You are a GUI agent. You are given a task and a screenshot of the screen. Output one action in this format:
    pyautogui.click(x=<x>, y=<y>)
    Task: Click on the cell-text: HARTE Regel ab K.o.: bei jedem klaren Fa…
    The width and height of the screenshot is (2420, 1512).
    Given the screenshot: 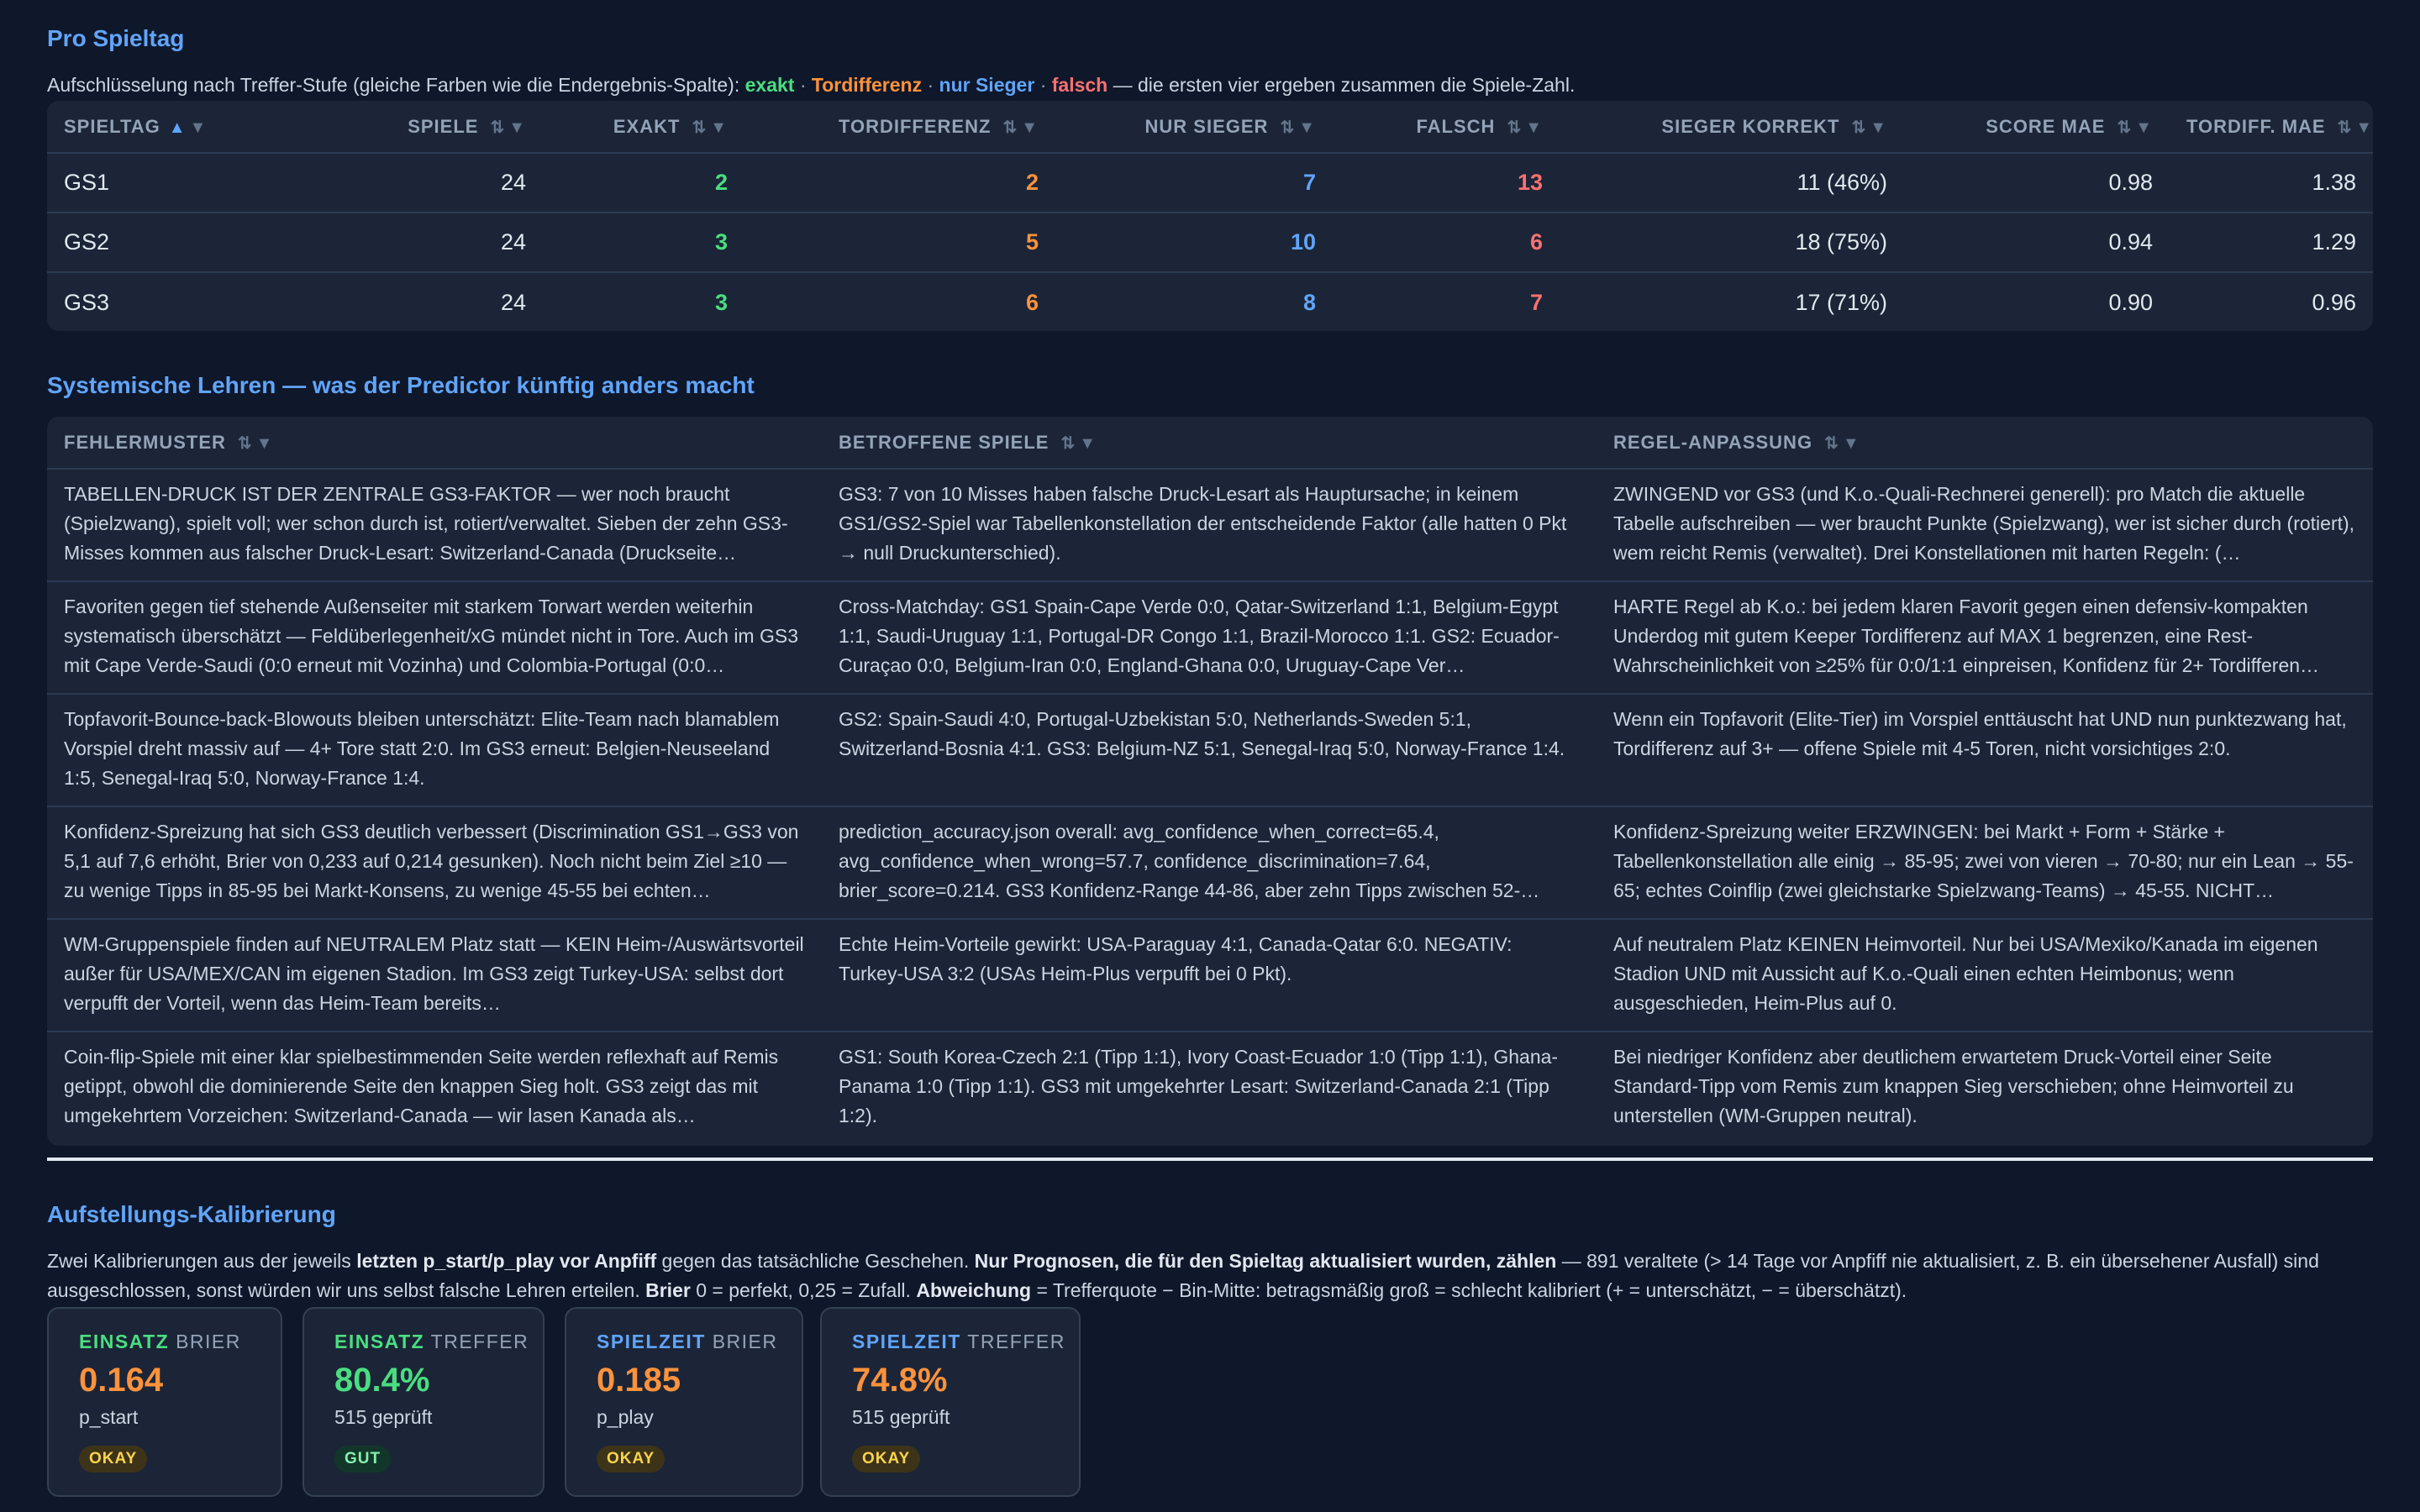 What is the action you would take?
    pyautogui.click(x=1967, y=636)
    